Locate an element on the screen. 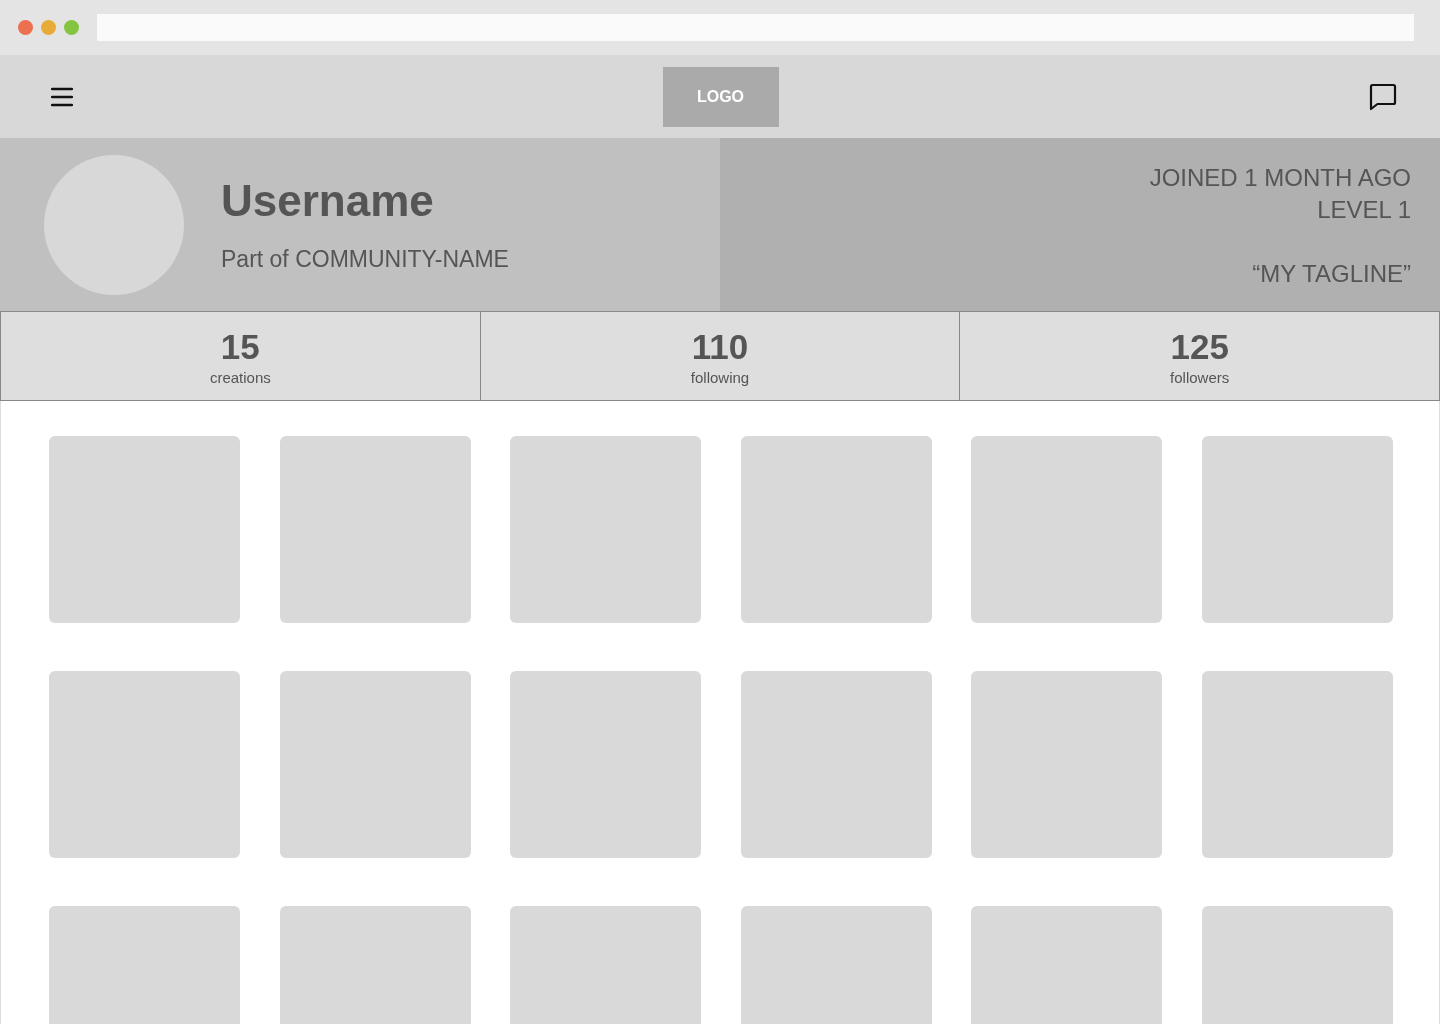 The width and height of the screenshot is (1440, 1024). stat-label: following is located at coordinates (720, 377).